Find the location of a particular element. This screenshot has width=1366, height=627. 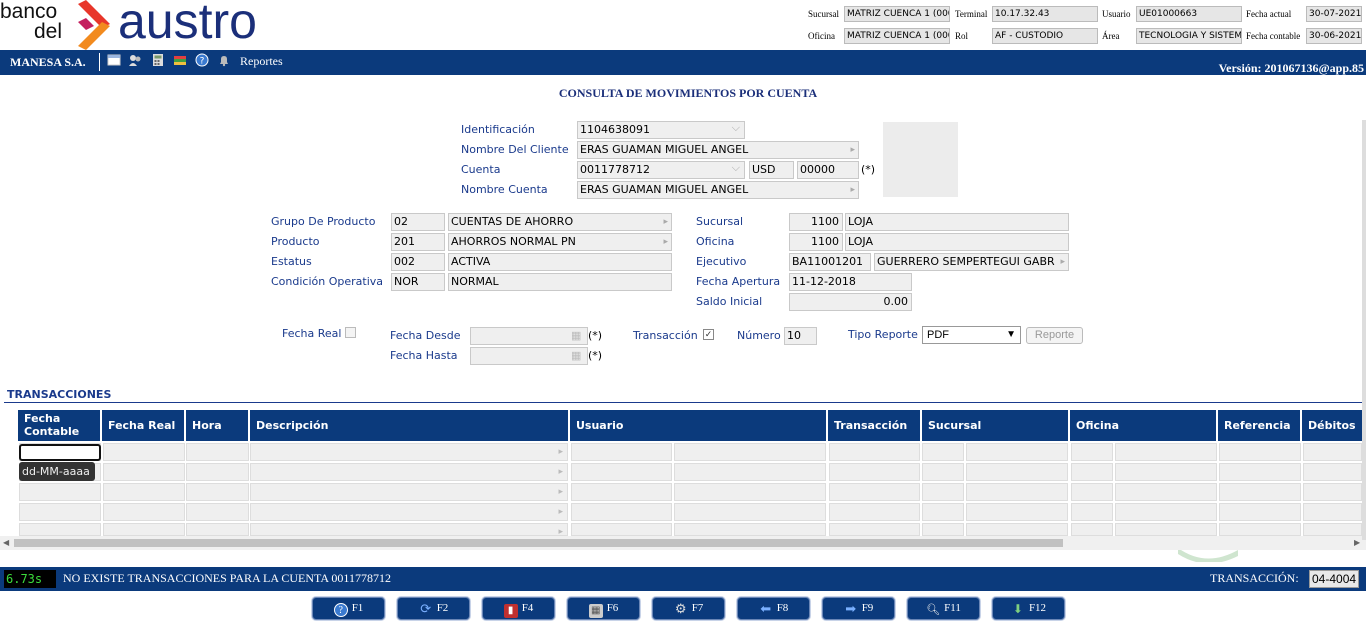

identificacion-field: 1104638091 is located at coordinates (661, 130).